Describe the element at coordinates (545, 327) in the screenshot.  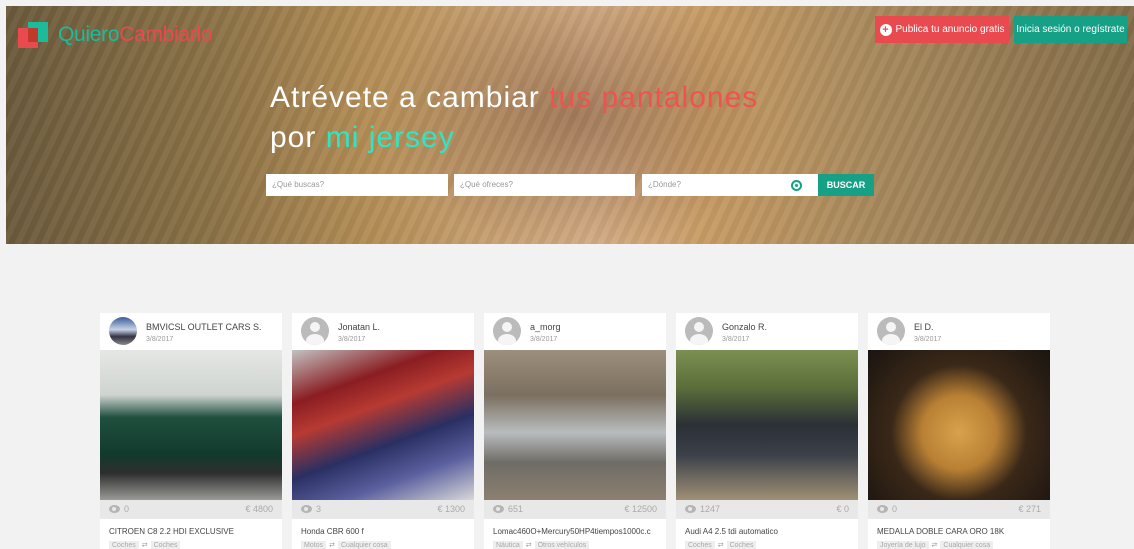
I see `user-name: a_morg` at that location.